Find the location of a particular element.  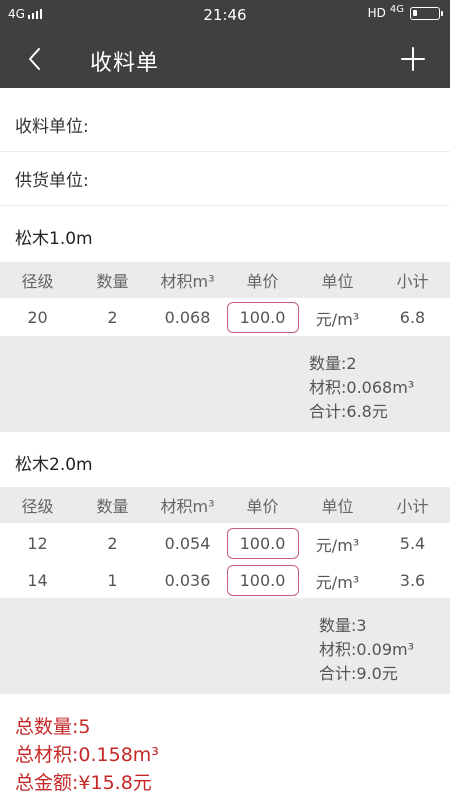

page-title: 收料单 is located at coordinates (125, 63).